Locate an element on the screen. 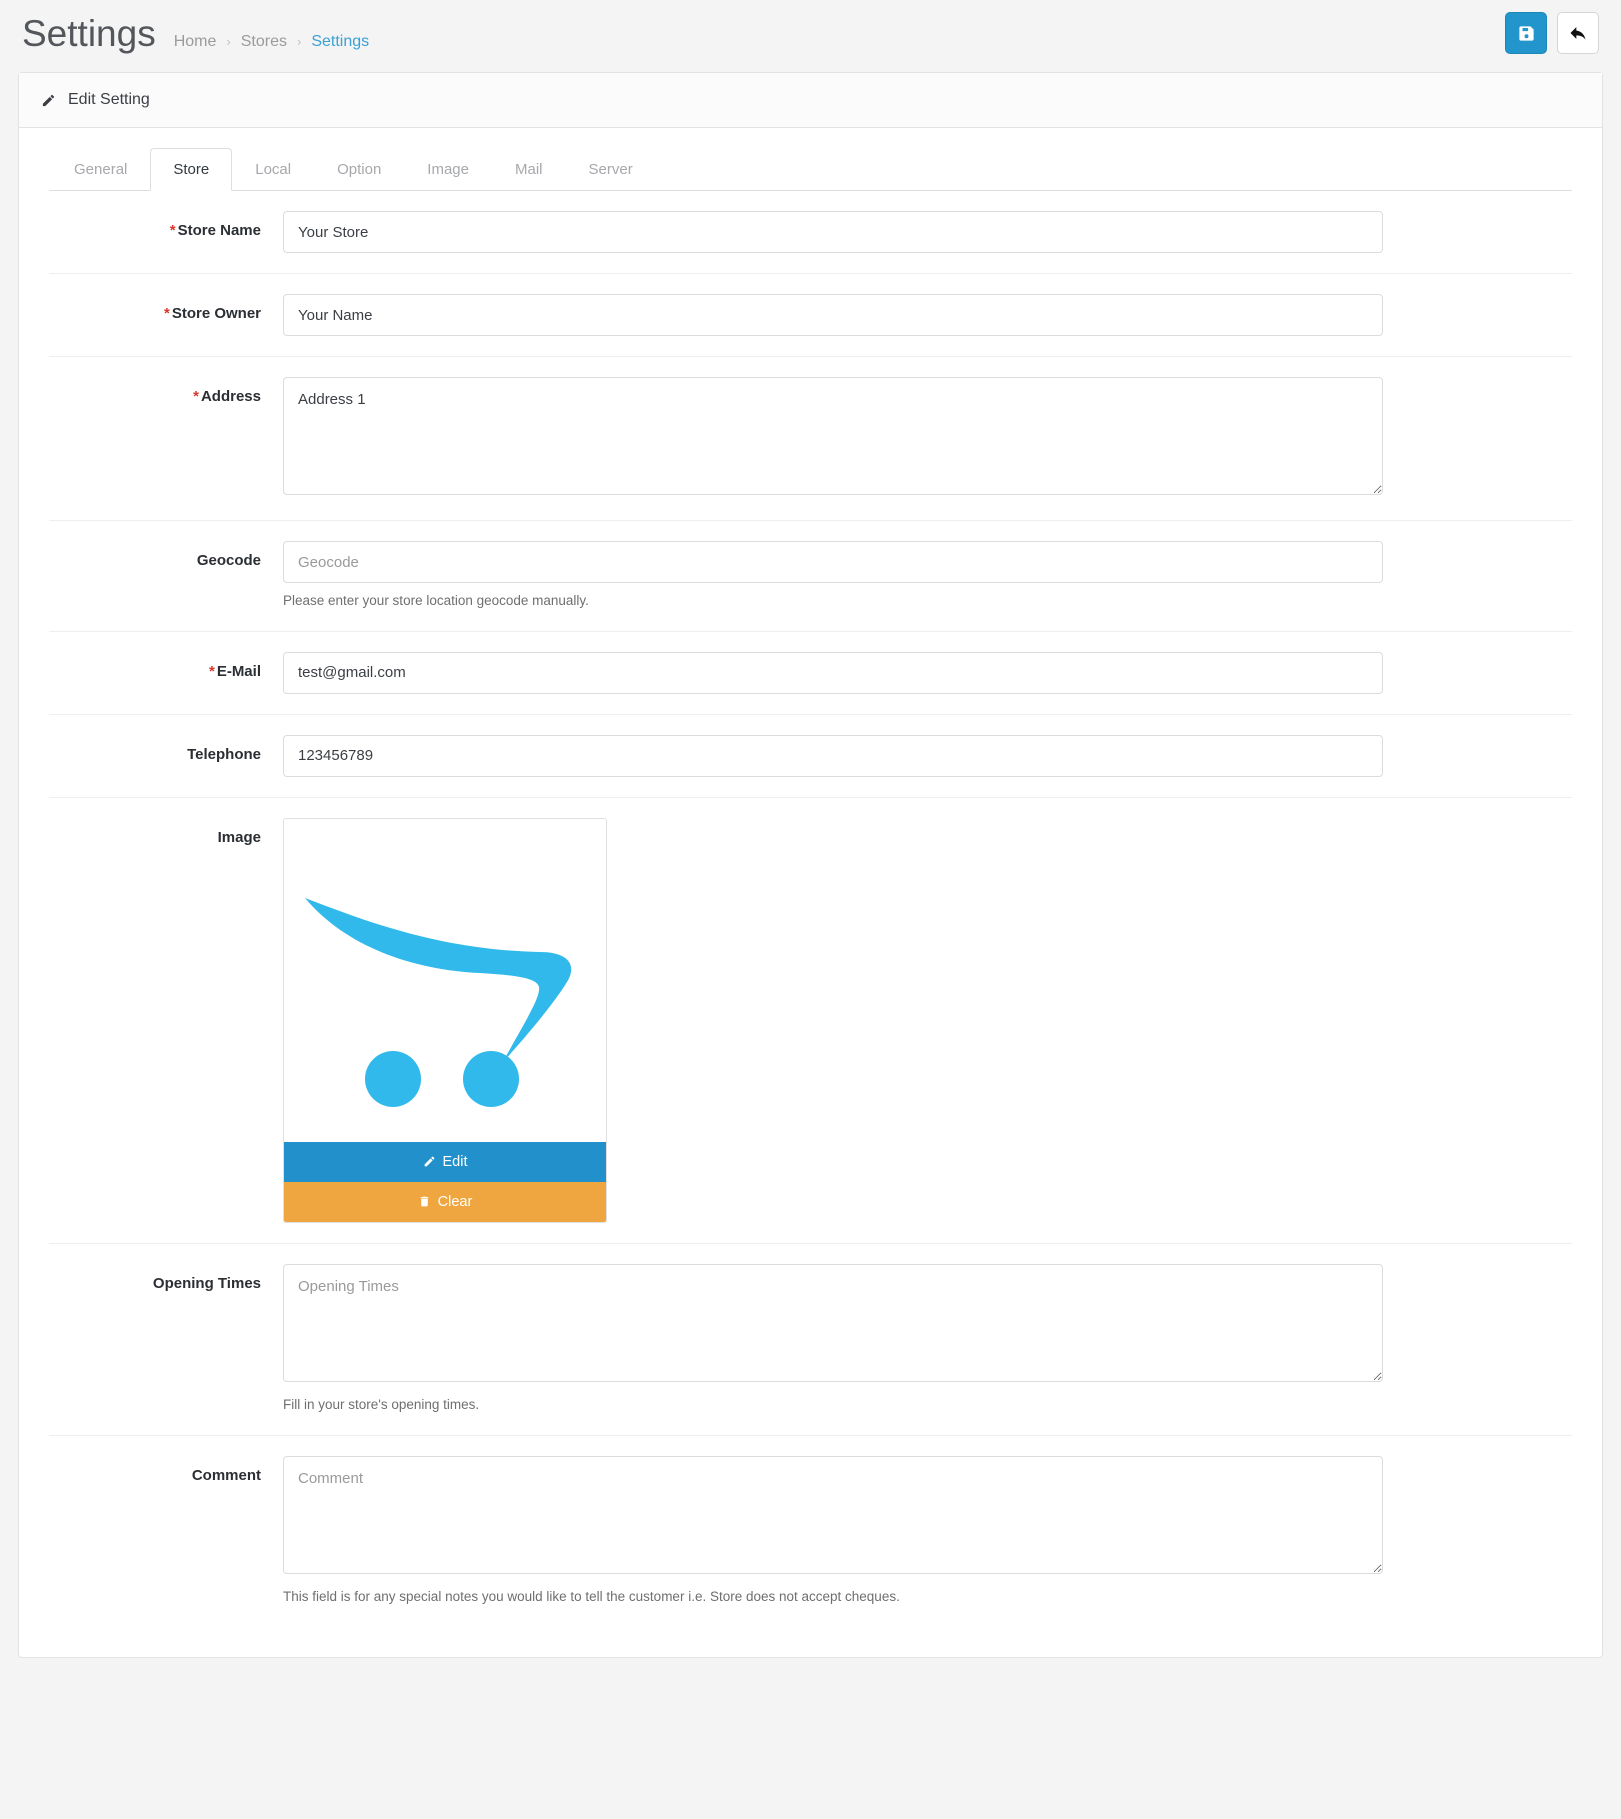 The image size is (1621, 1819). image-clear-button: Clear is located at coordinates (445, 1201).